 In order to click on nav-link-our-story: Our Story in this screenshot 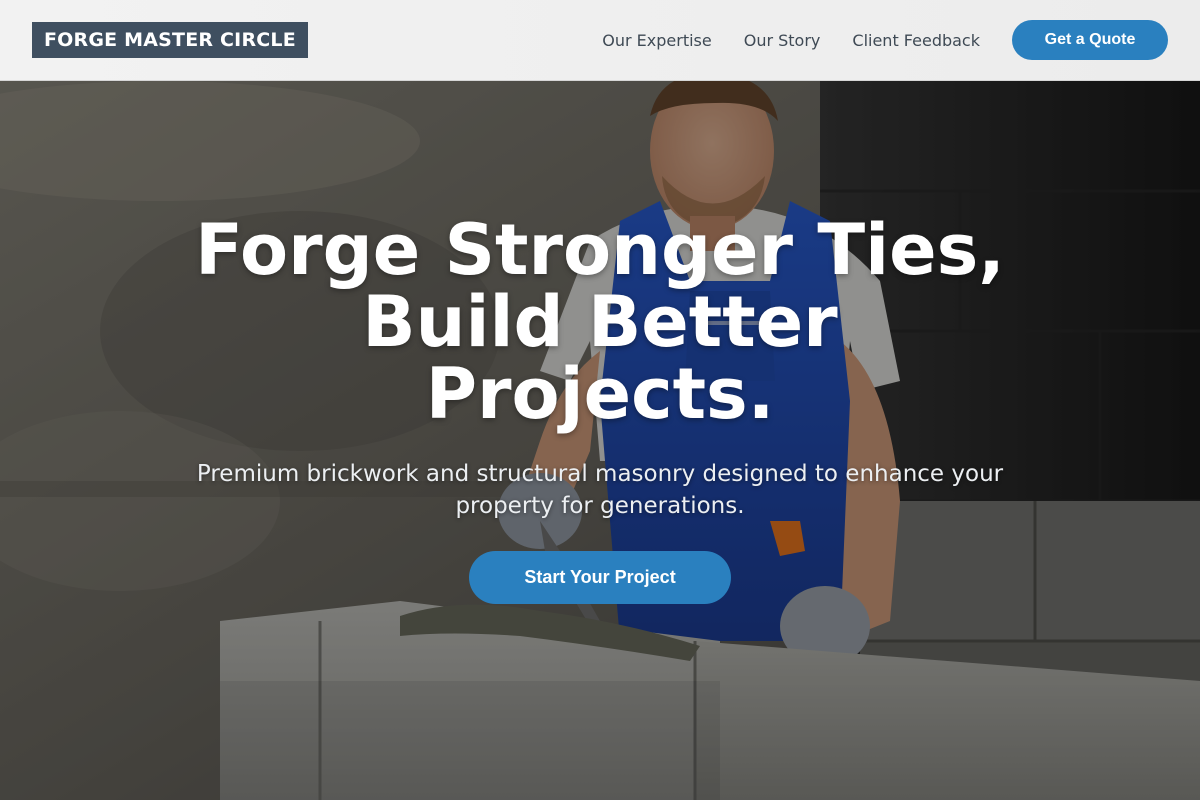, I will do `click(782, 40)`.